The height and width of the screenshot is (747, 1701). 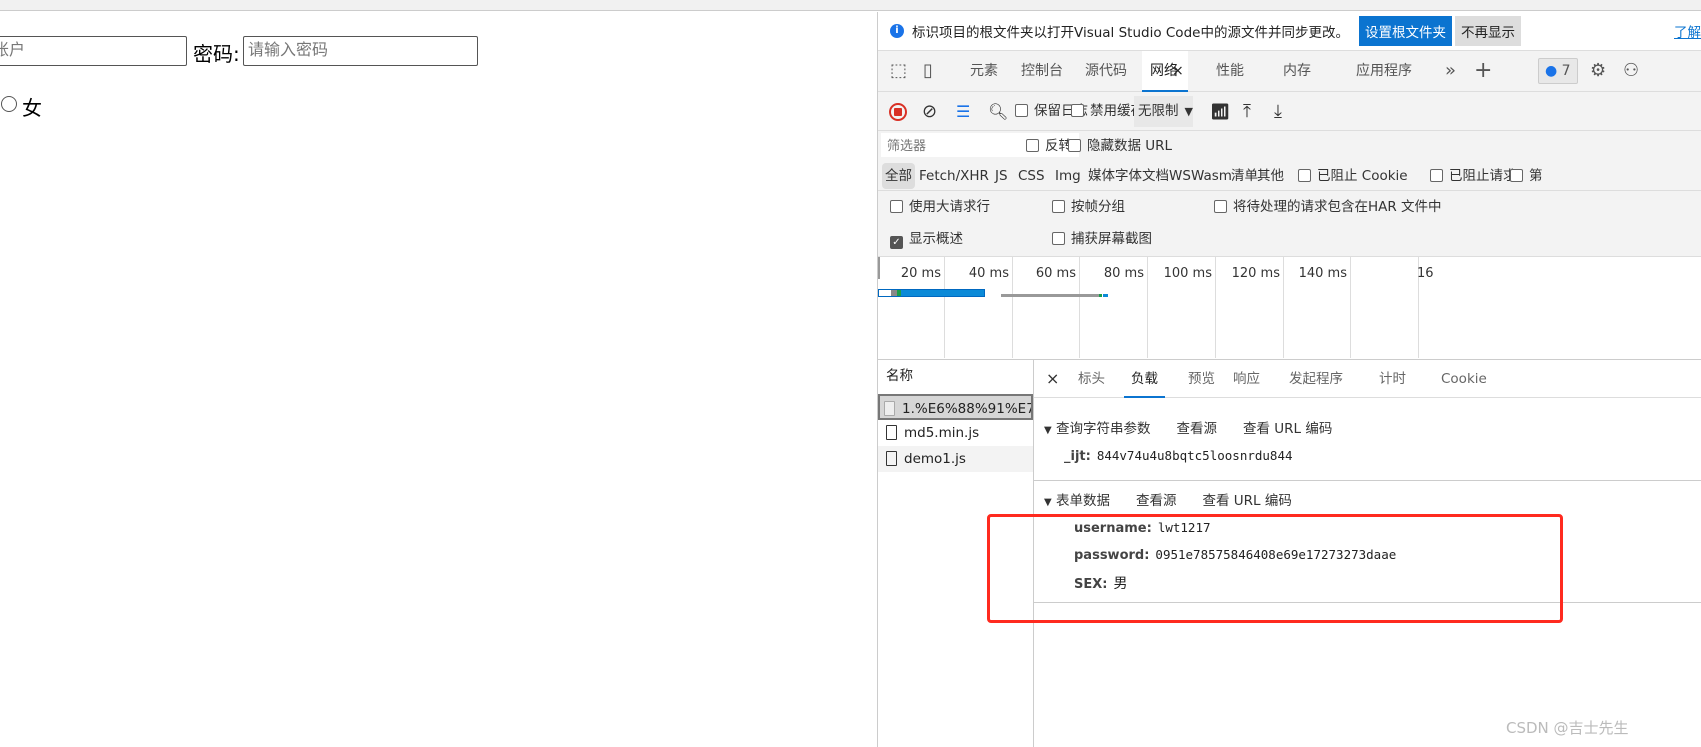 What do you see at coordinates (1048, 502) in the screenshot?
I see `triangle-down-icon: ▼` at bounding box center [1048, 502].